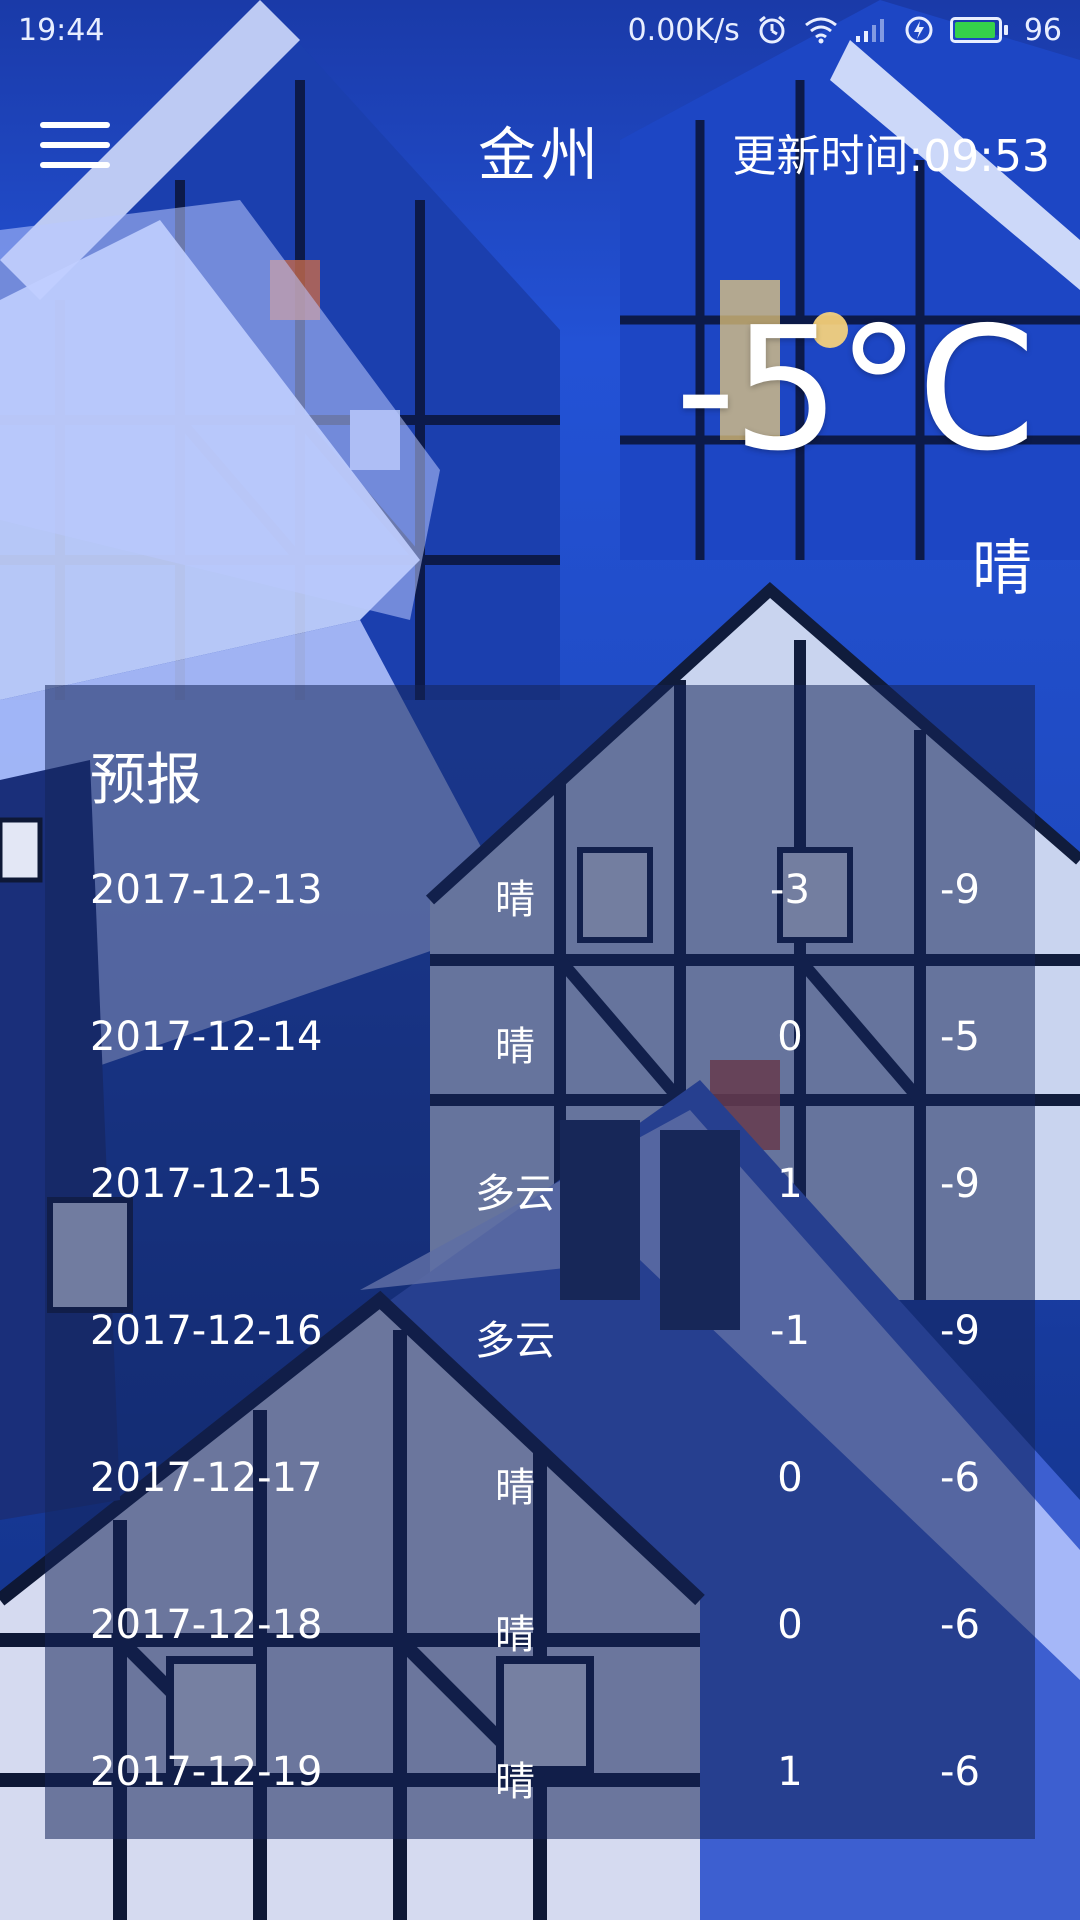 This screenshot has width=1080, height=1920. I want to click on battery-icon, so click(978, 30).